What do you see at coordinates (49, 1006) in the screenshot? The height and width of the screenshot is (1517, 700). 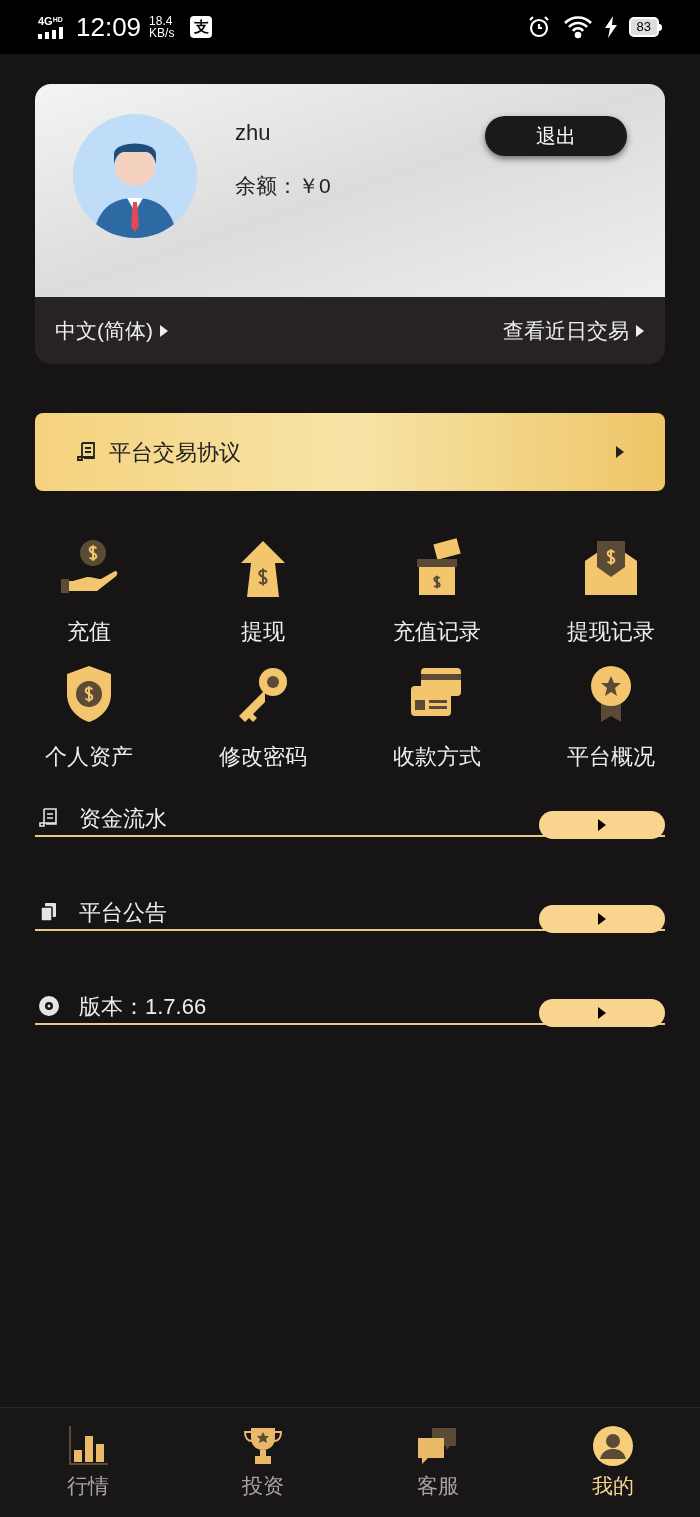 I see `disc-icon` at bounding box center [49, 1006].